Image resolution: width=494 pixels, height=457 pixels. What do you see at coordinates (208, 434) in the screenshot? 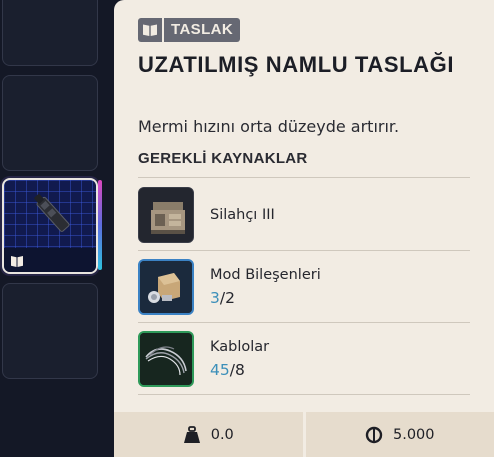
I see `weight-stat: 0.0` at bounding box center [208, 434].